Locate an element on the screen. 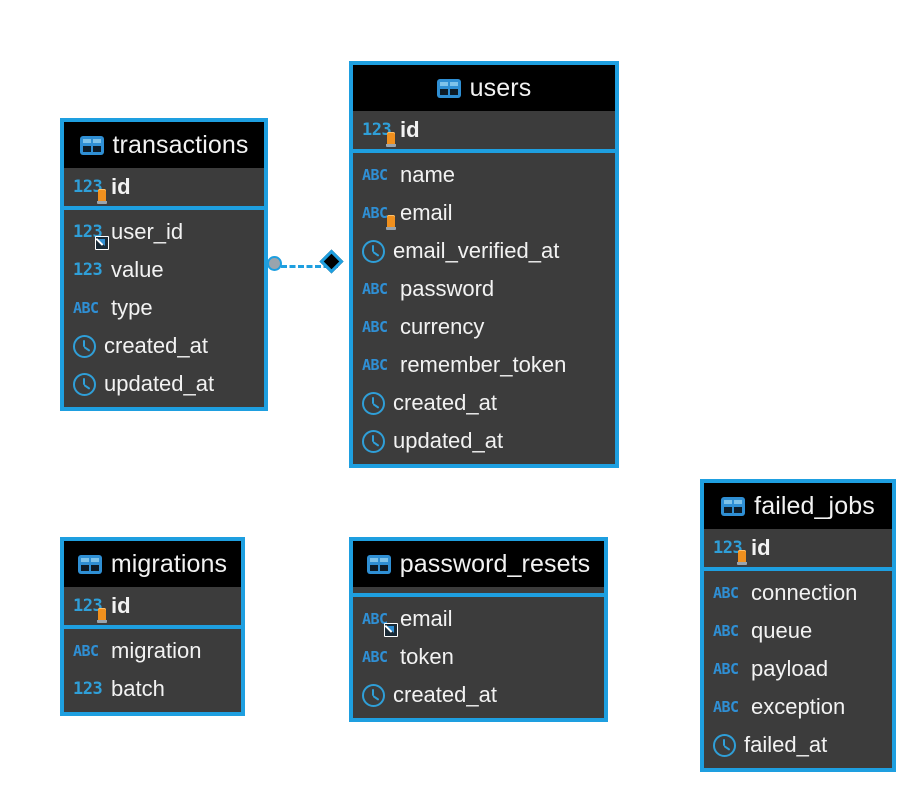 Image resolution: width=924 pixels, height=796 pixels. field-row-failed_jobs-failed_at: failed_at is located at coordinates (798, 745).